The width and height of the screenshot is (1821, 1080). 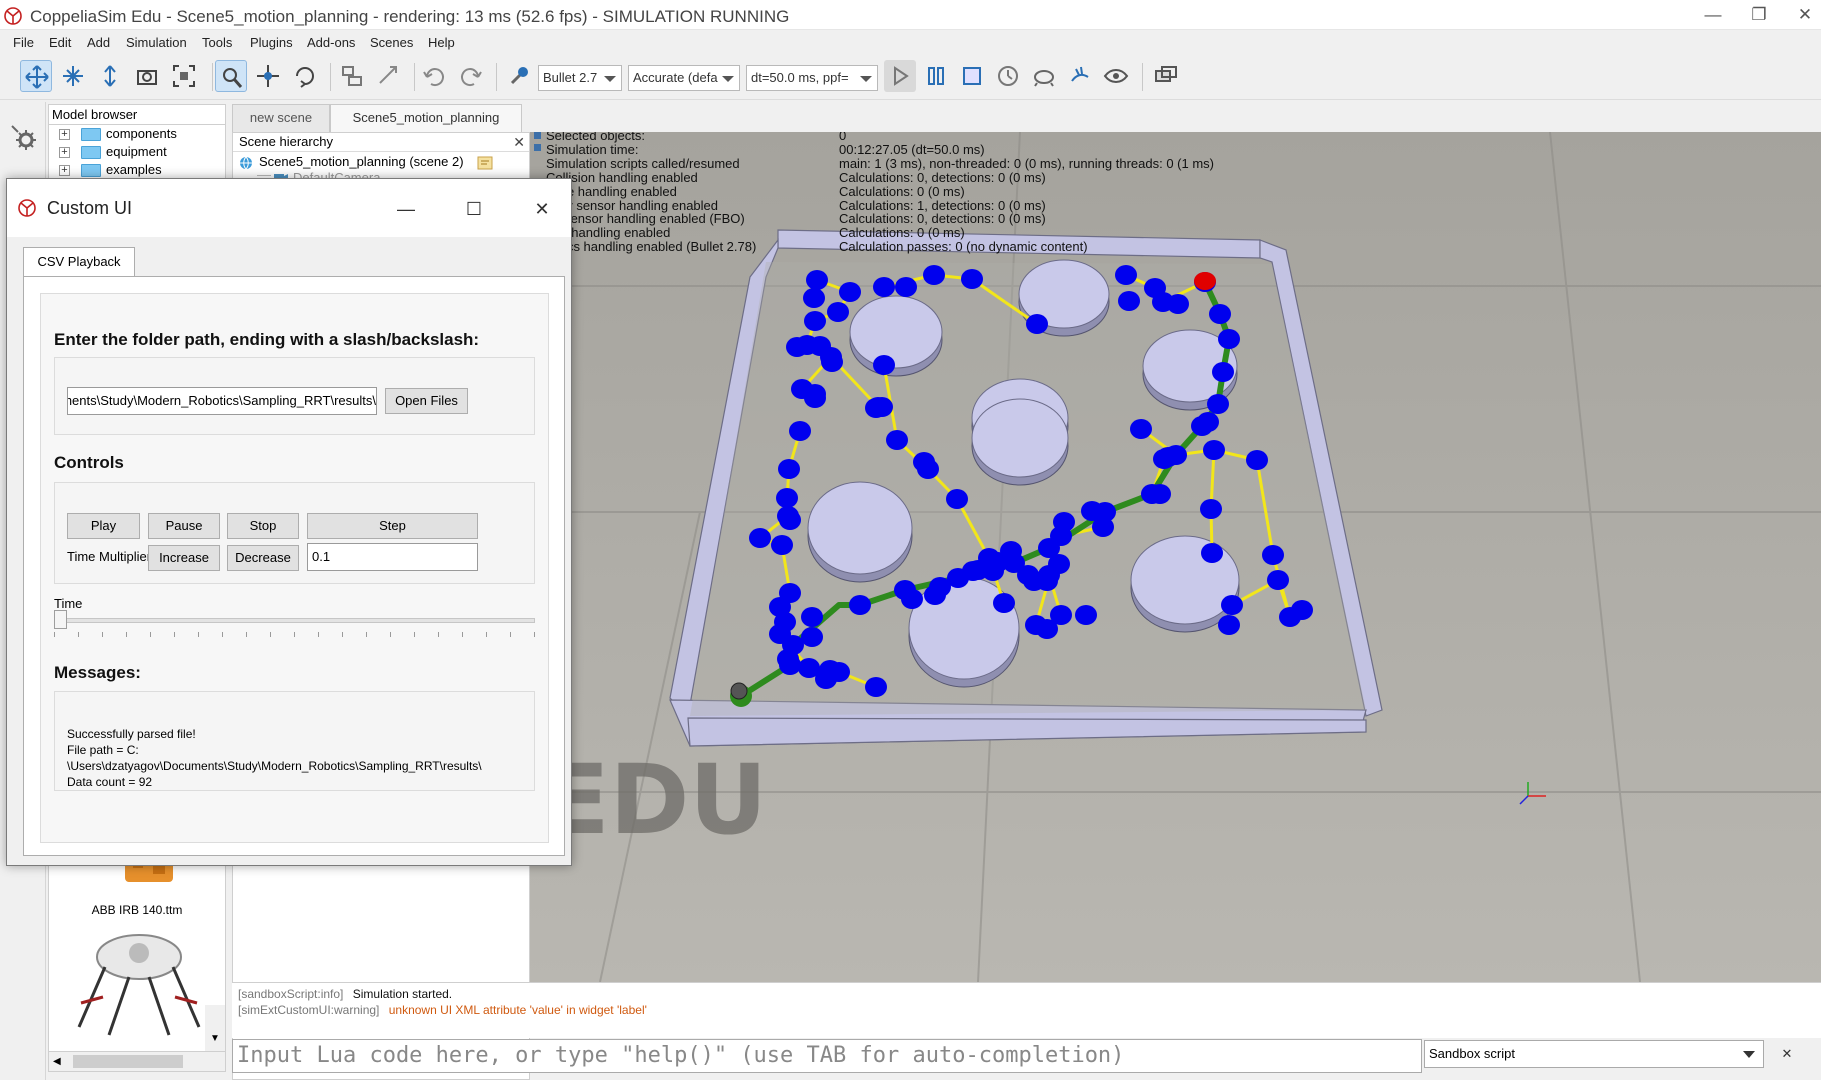 I want to click on minimize-button: —, so click(x=1713, y=15).